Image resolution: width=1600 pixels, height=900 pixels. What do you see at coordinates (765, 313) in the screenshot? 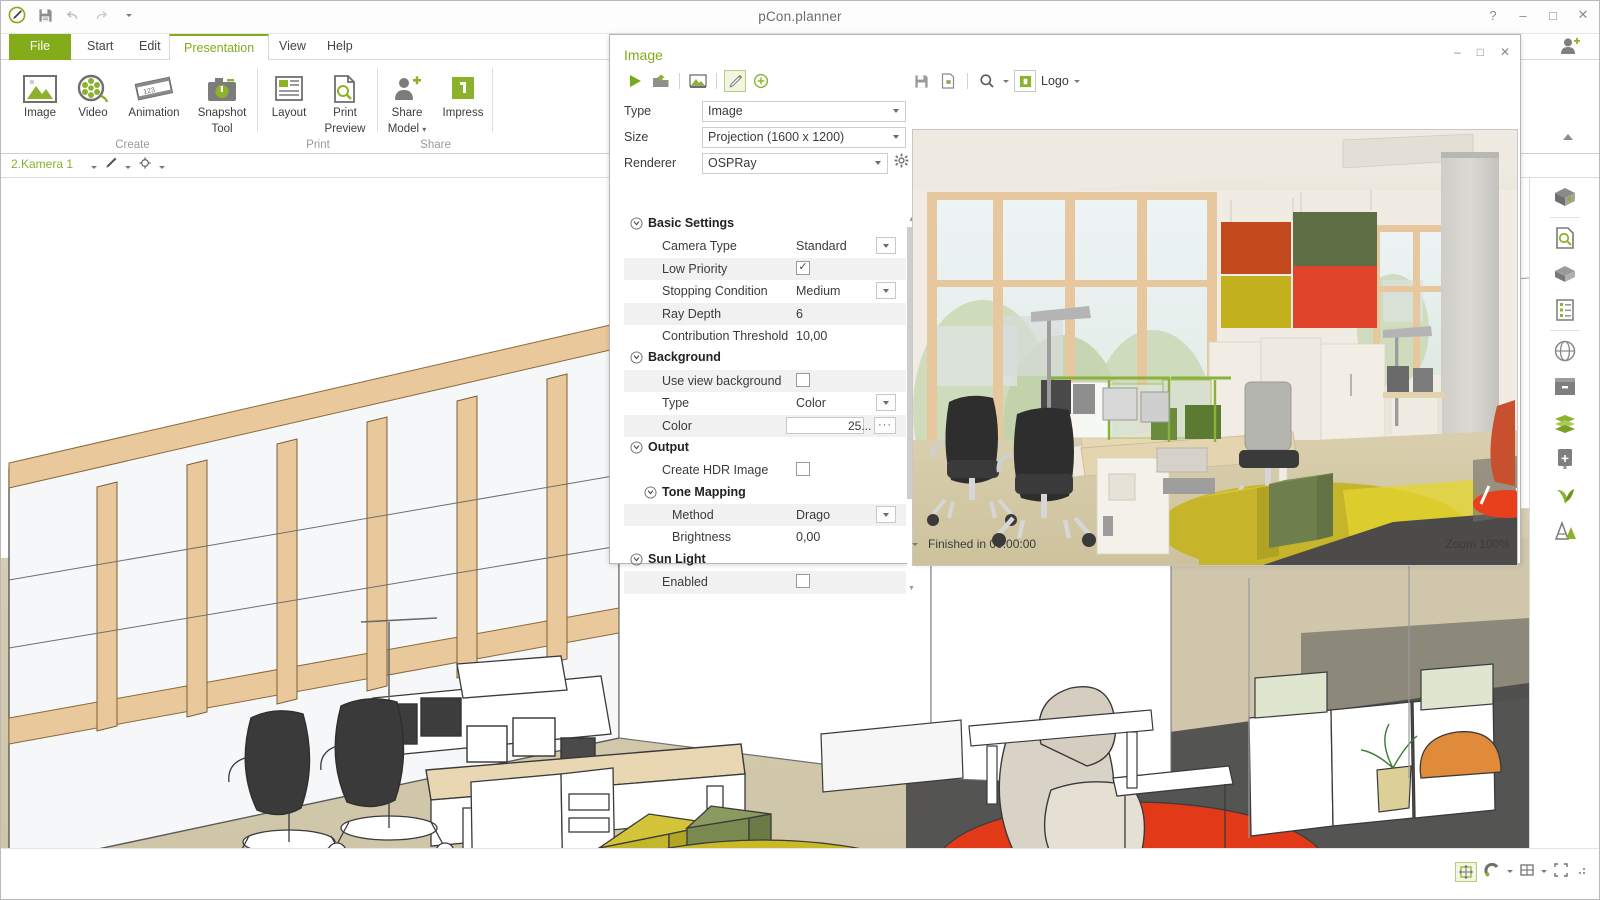
I see `setting-ray-depth: Ray Depth 6` at bounding box center [765, 313].